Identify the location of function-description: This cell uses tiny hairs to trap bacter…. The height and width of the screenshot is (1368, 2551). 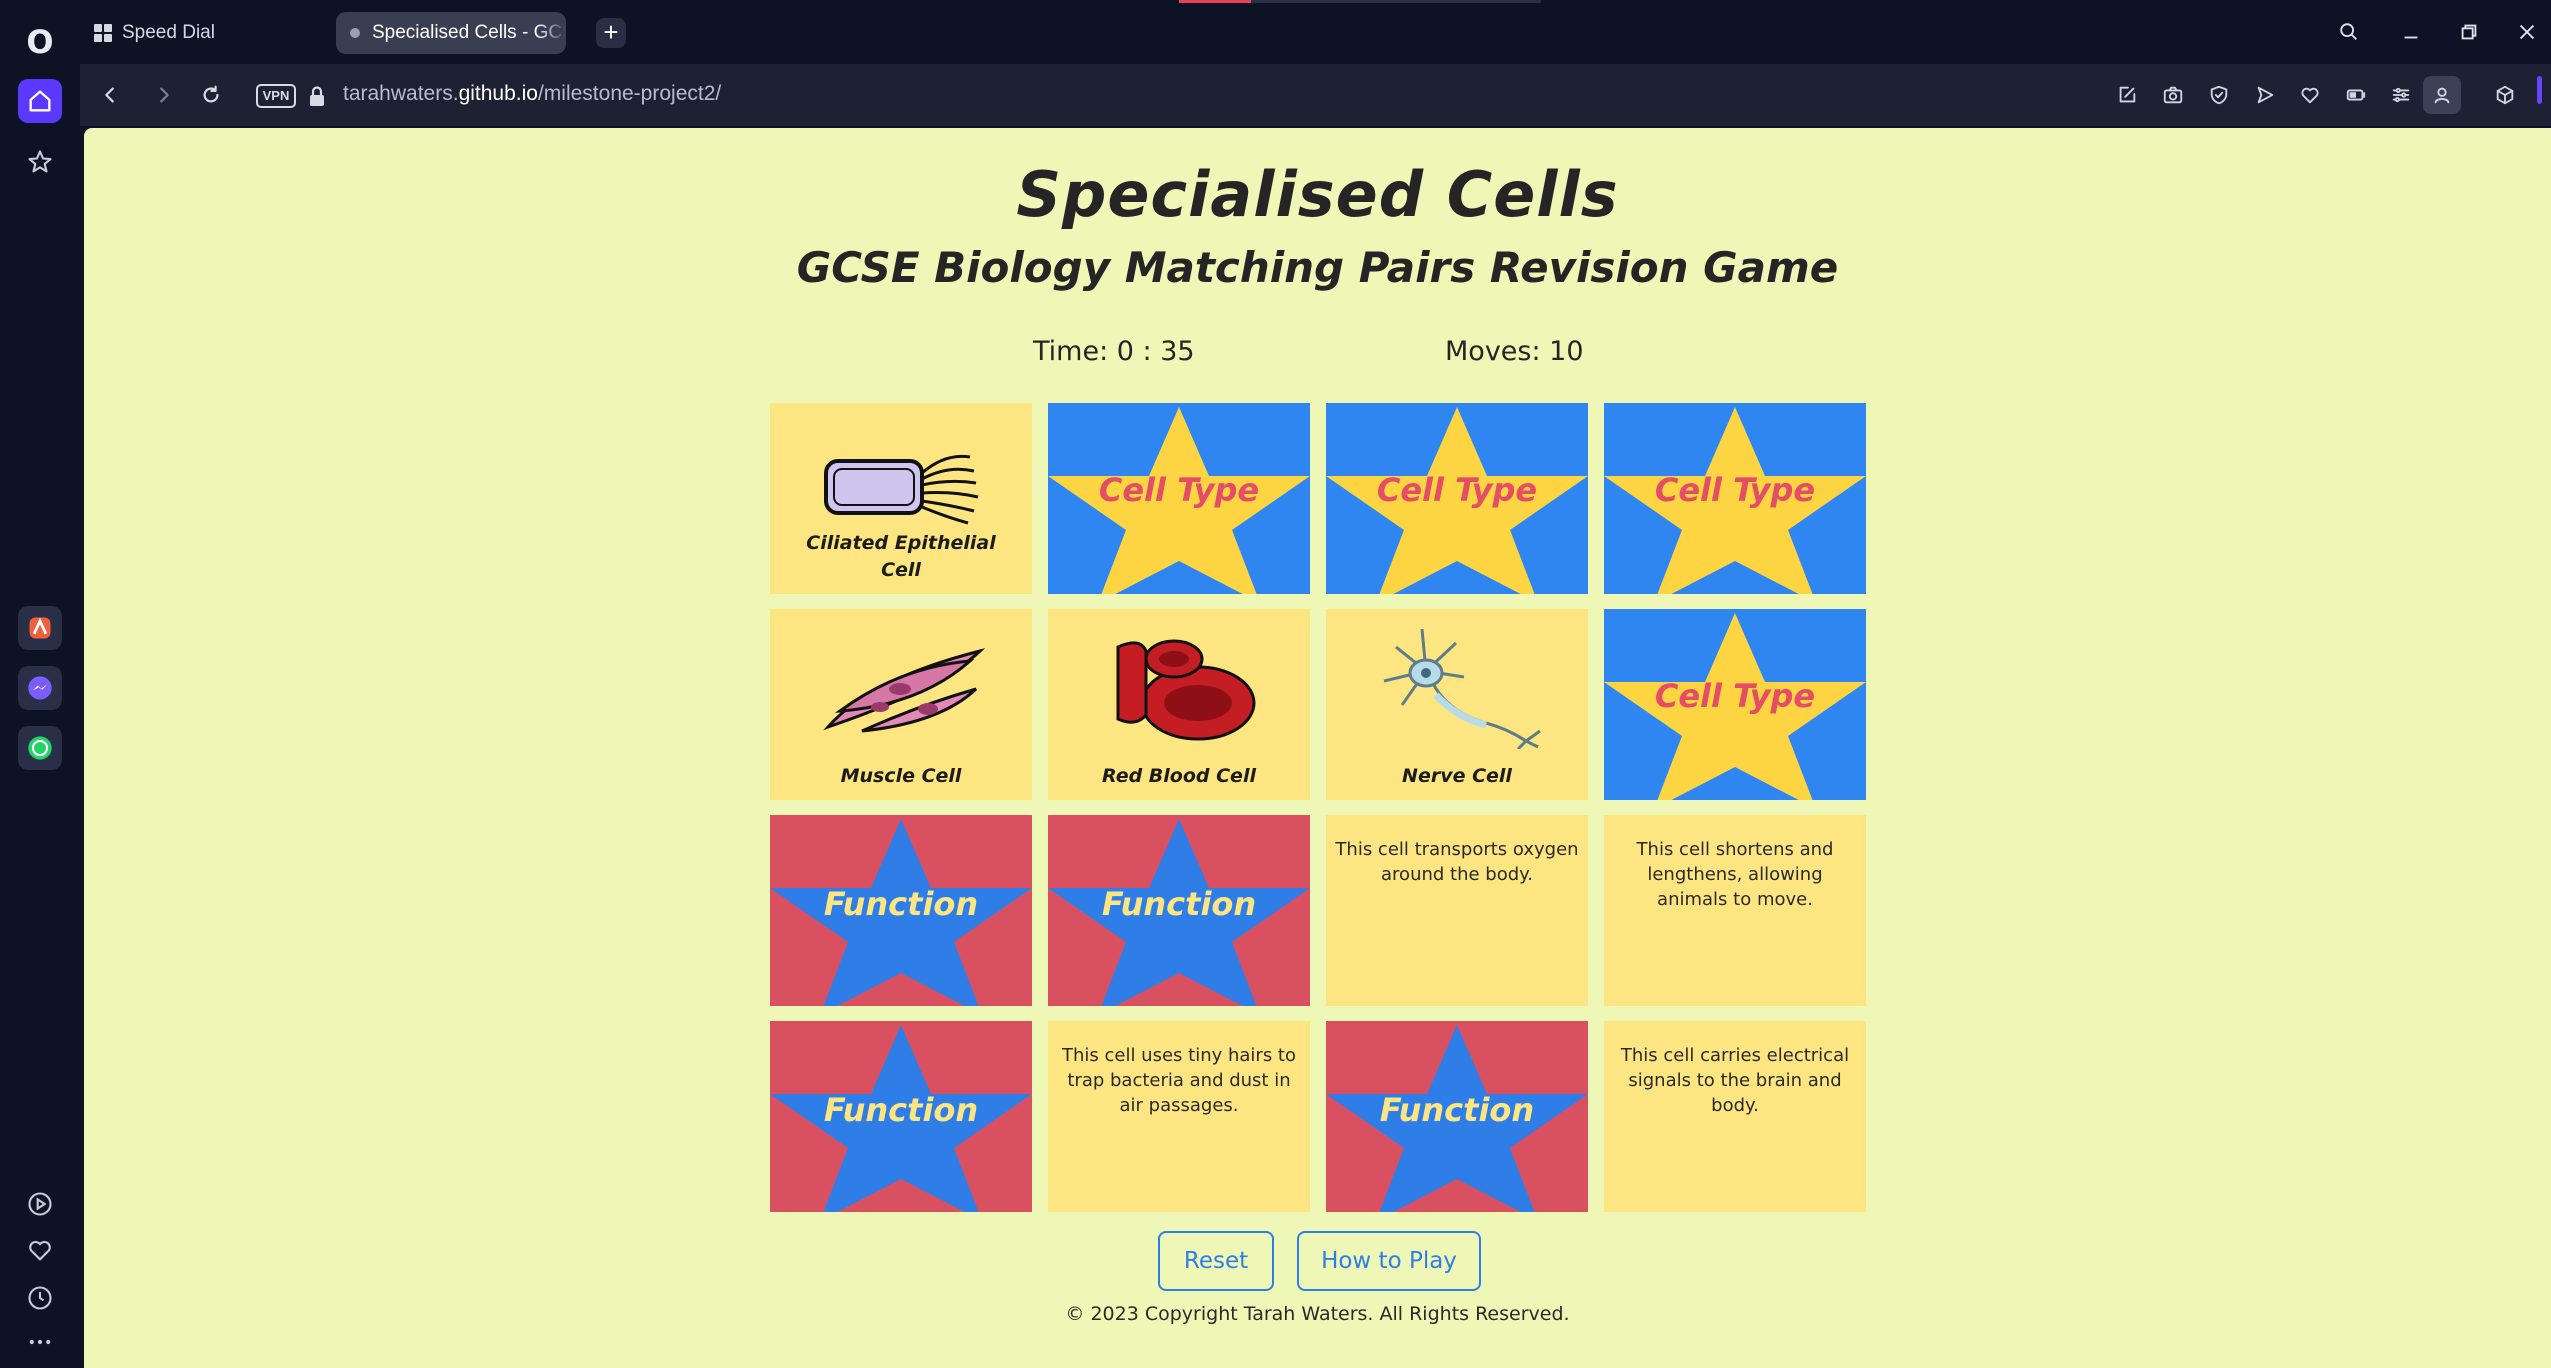
(1178, 1080).